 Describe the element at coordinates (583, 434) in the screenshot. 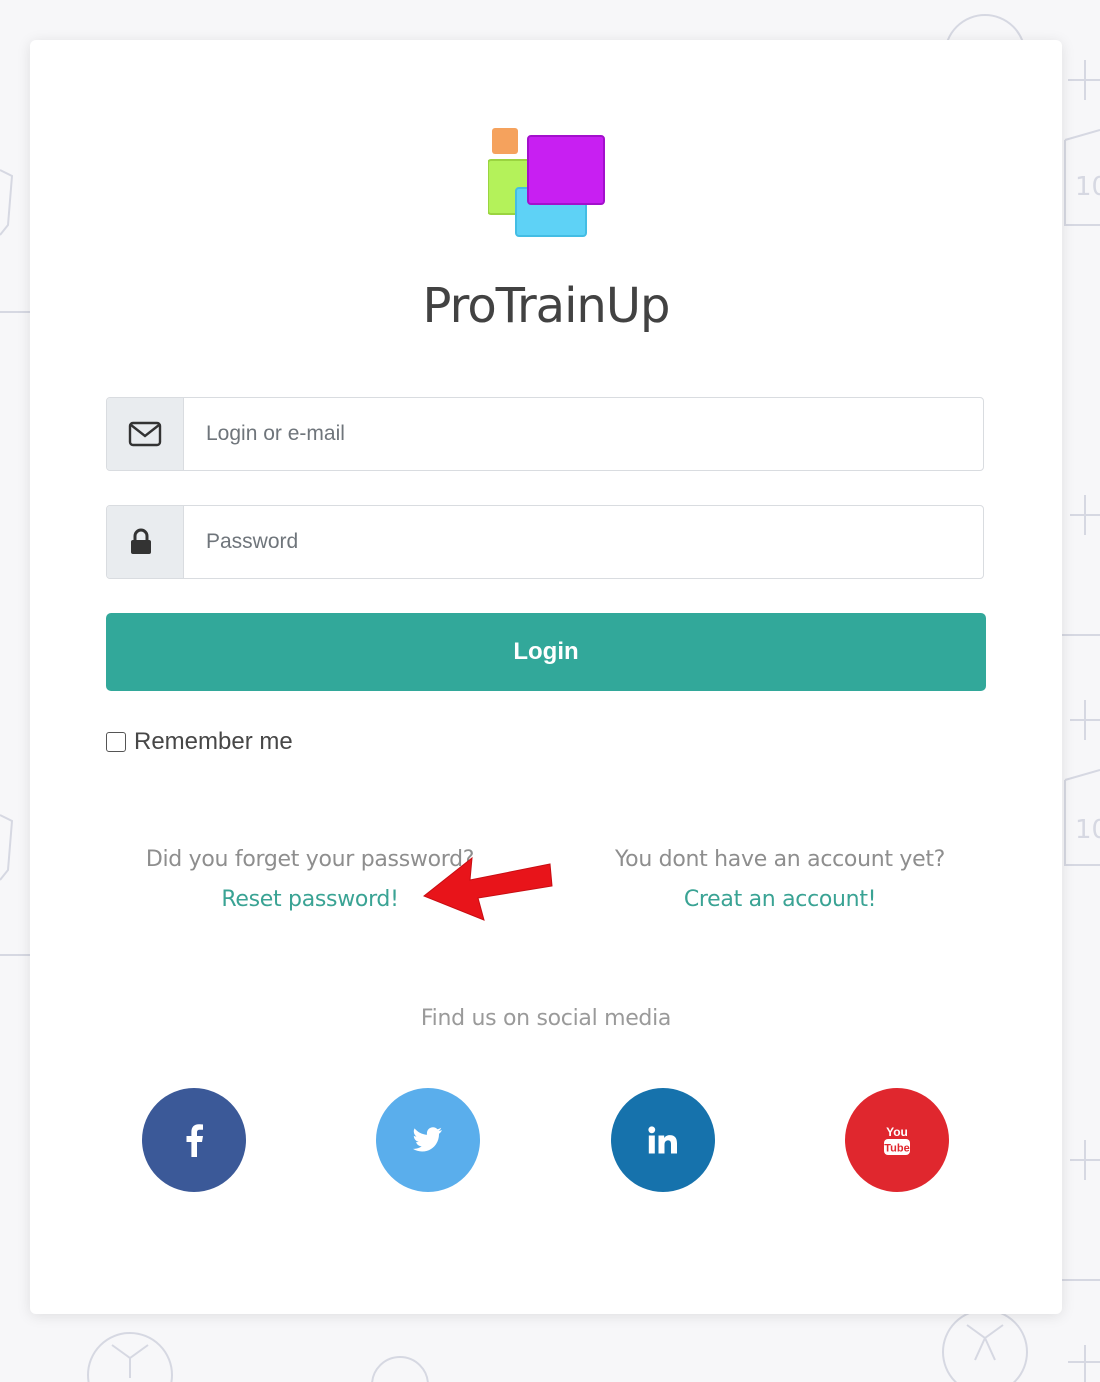

I see `email-field` at that location.